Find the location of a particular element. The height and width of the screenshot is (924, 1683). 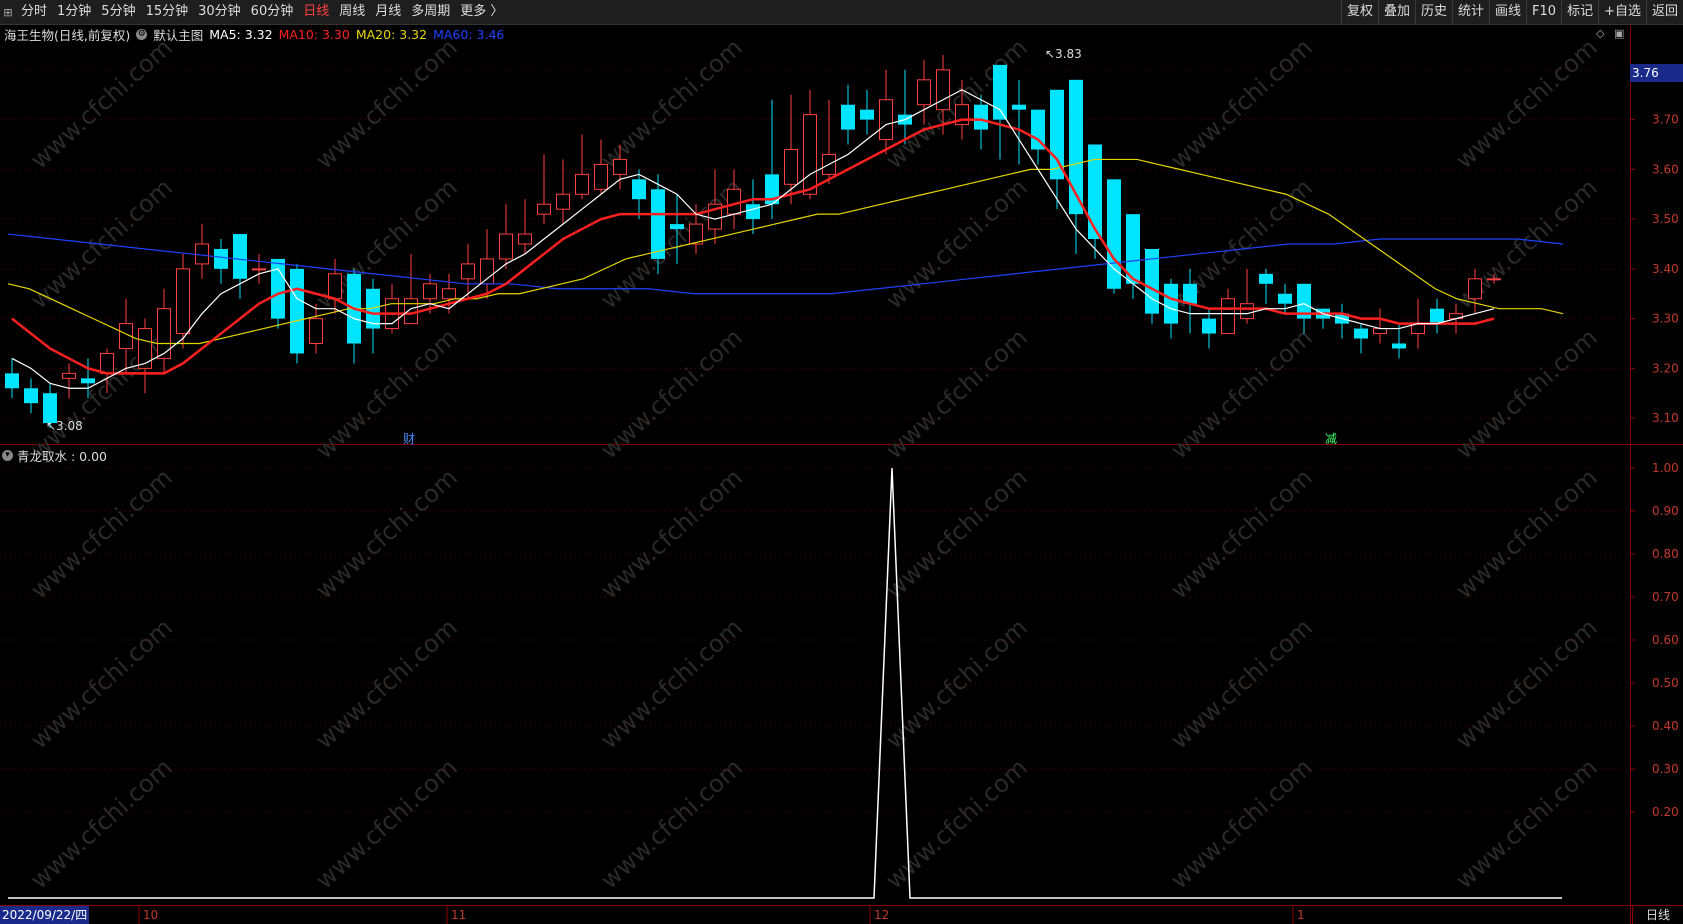

indicator-tick: 0.50 is located at coordinates (1665, 683).